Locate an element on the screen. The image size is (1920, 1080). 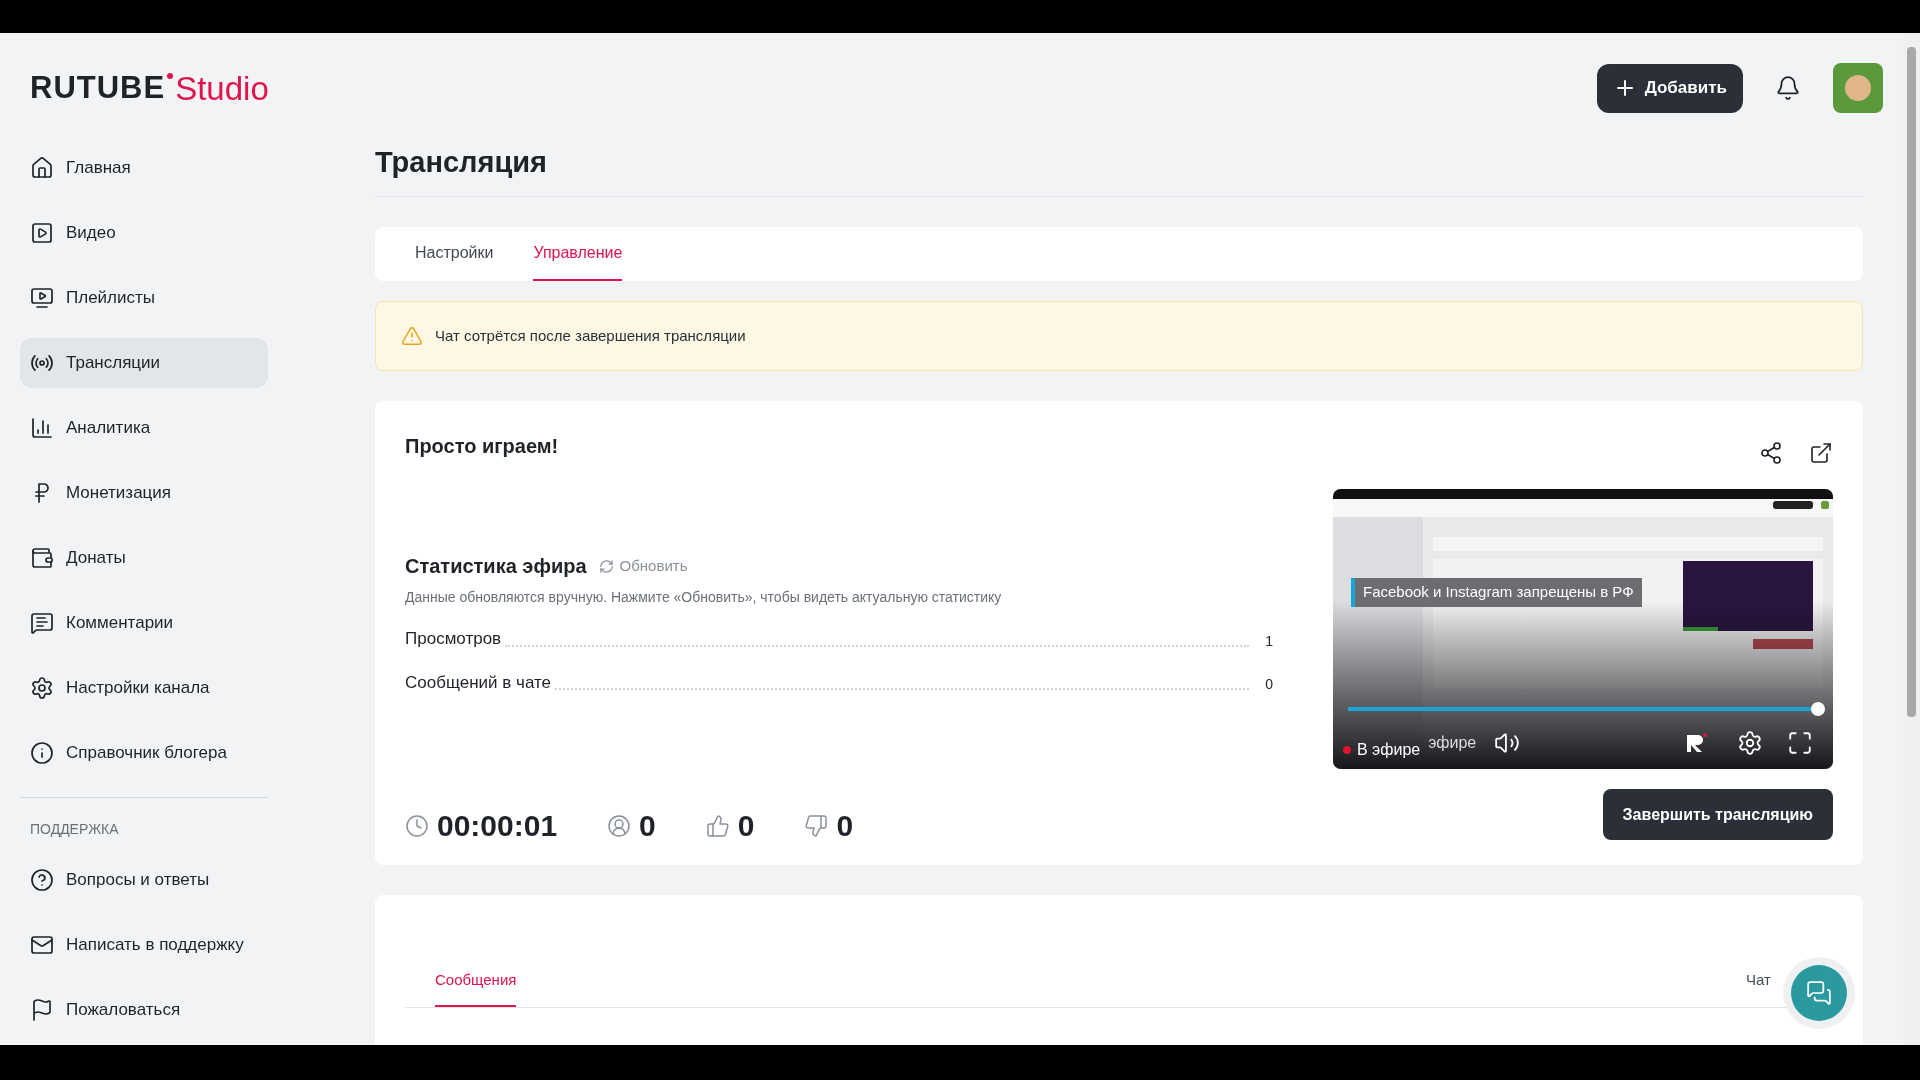
user-icon is located at coordinates (619, 825).